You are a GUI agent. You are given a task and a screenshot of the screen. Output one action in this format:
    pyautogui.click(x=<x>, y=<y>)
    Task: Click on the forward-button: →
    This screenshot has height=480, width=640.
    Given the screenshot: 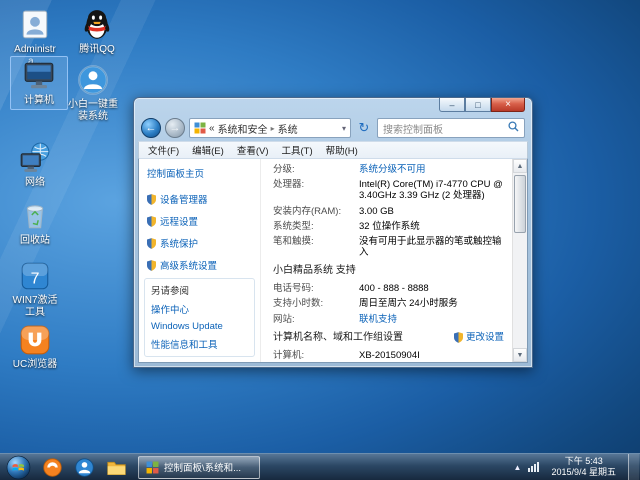 What is the action you would take?
    pyautogui.click(x=175, y=128)
    